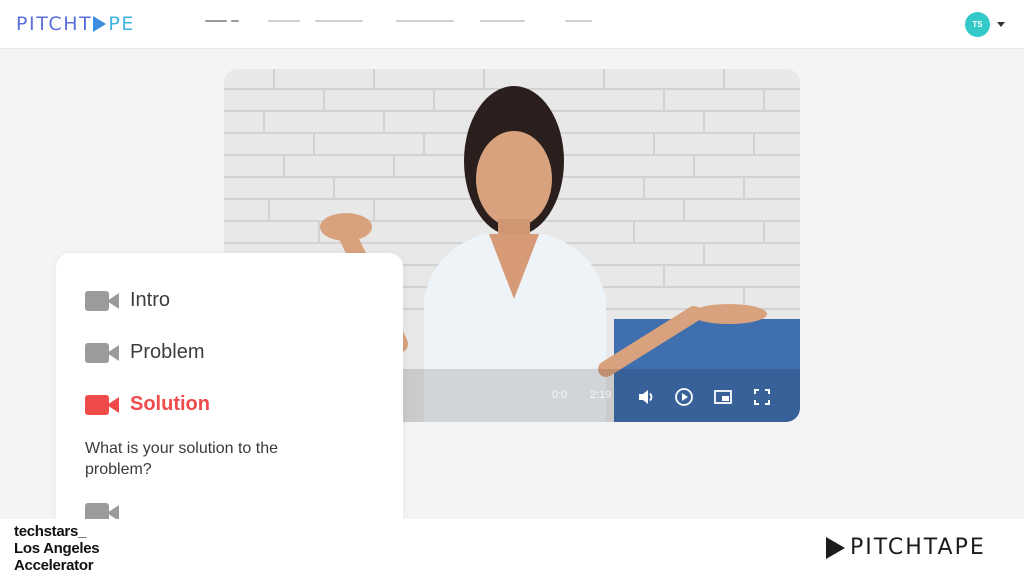 This screenshot has height=576, width=1024. What do you see at coordinates (977, 24) in the screenshot?
I see `user-avatar: TS` at bounding box center [977, 24].